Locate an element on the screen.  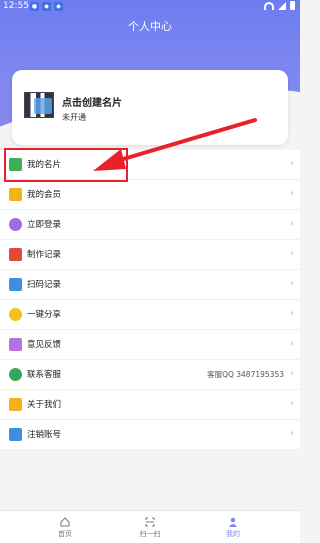
menu-item-label: 意见反馈 is located at coordinates (44, 345).